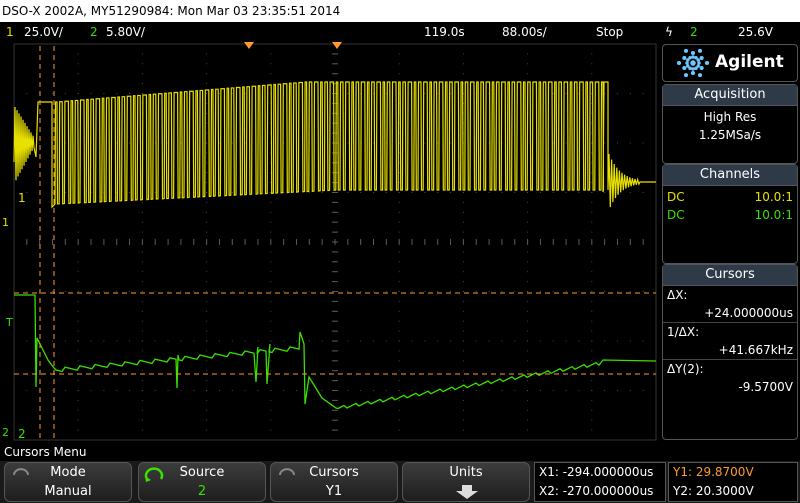 This screenshot has width=800, height=503. What do you see at coordinates (609, 32) in the screenshot?
I see `run-state: Stop` at bounding box center [609, 32].